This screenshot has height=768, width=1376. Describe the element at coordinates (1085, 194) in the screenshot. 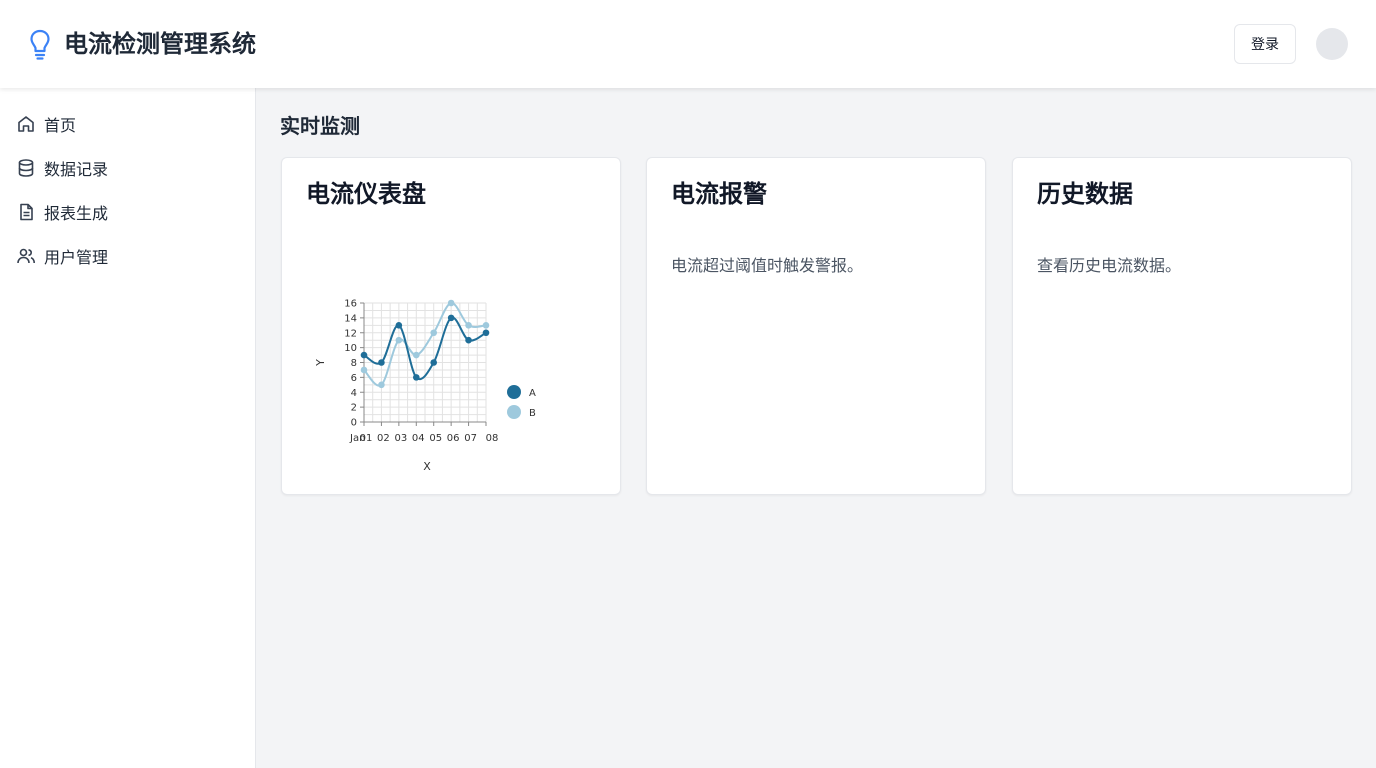

I see `card-title: 历史数据` at that location.